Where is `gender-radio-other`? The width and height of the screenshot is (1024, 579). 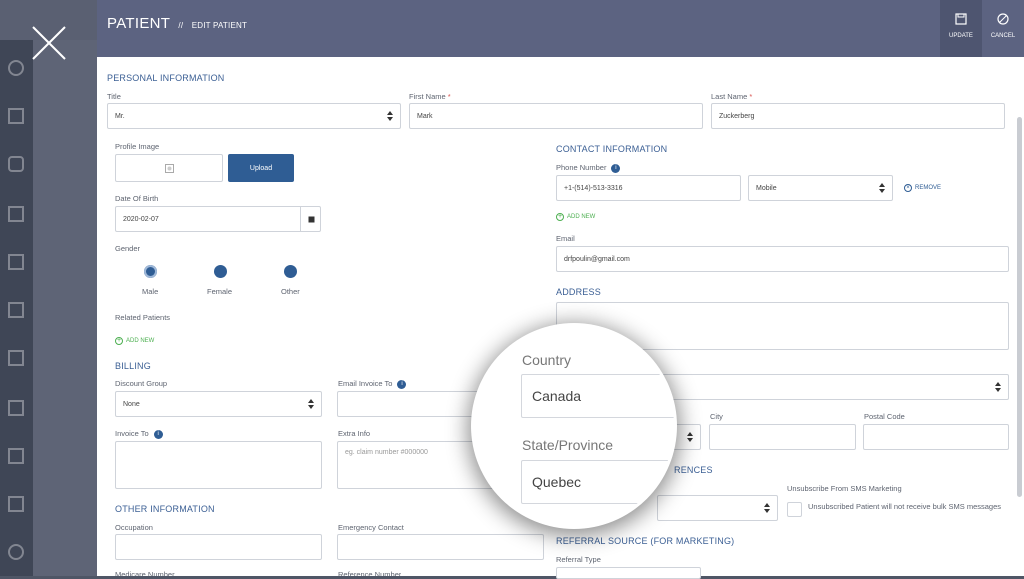 gender-radio-other is located at coordinates (290, 271).